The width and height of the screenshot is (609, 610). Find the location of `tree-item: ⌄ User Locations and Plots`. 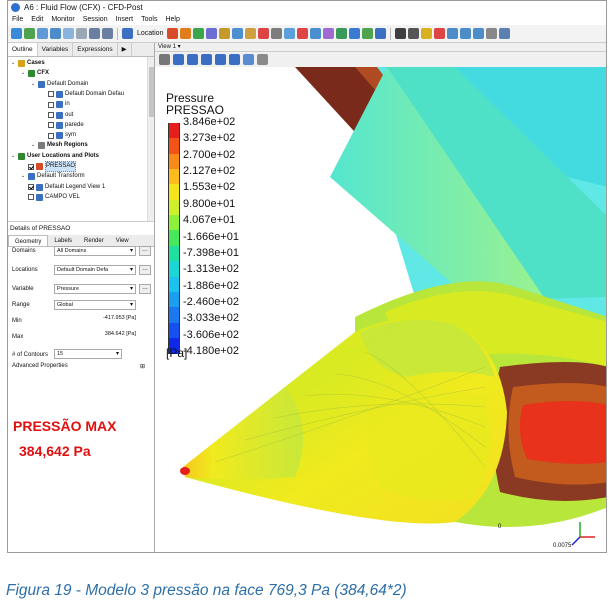

tree-item: ⌄ User Locations and Plots is located at coordinates (55, 156).